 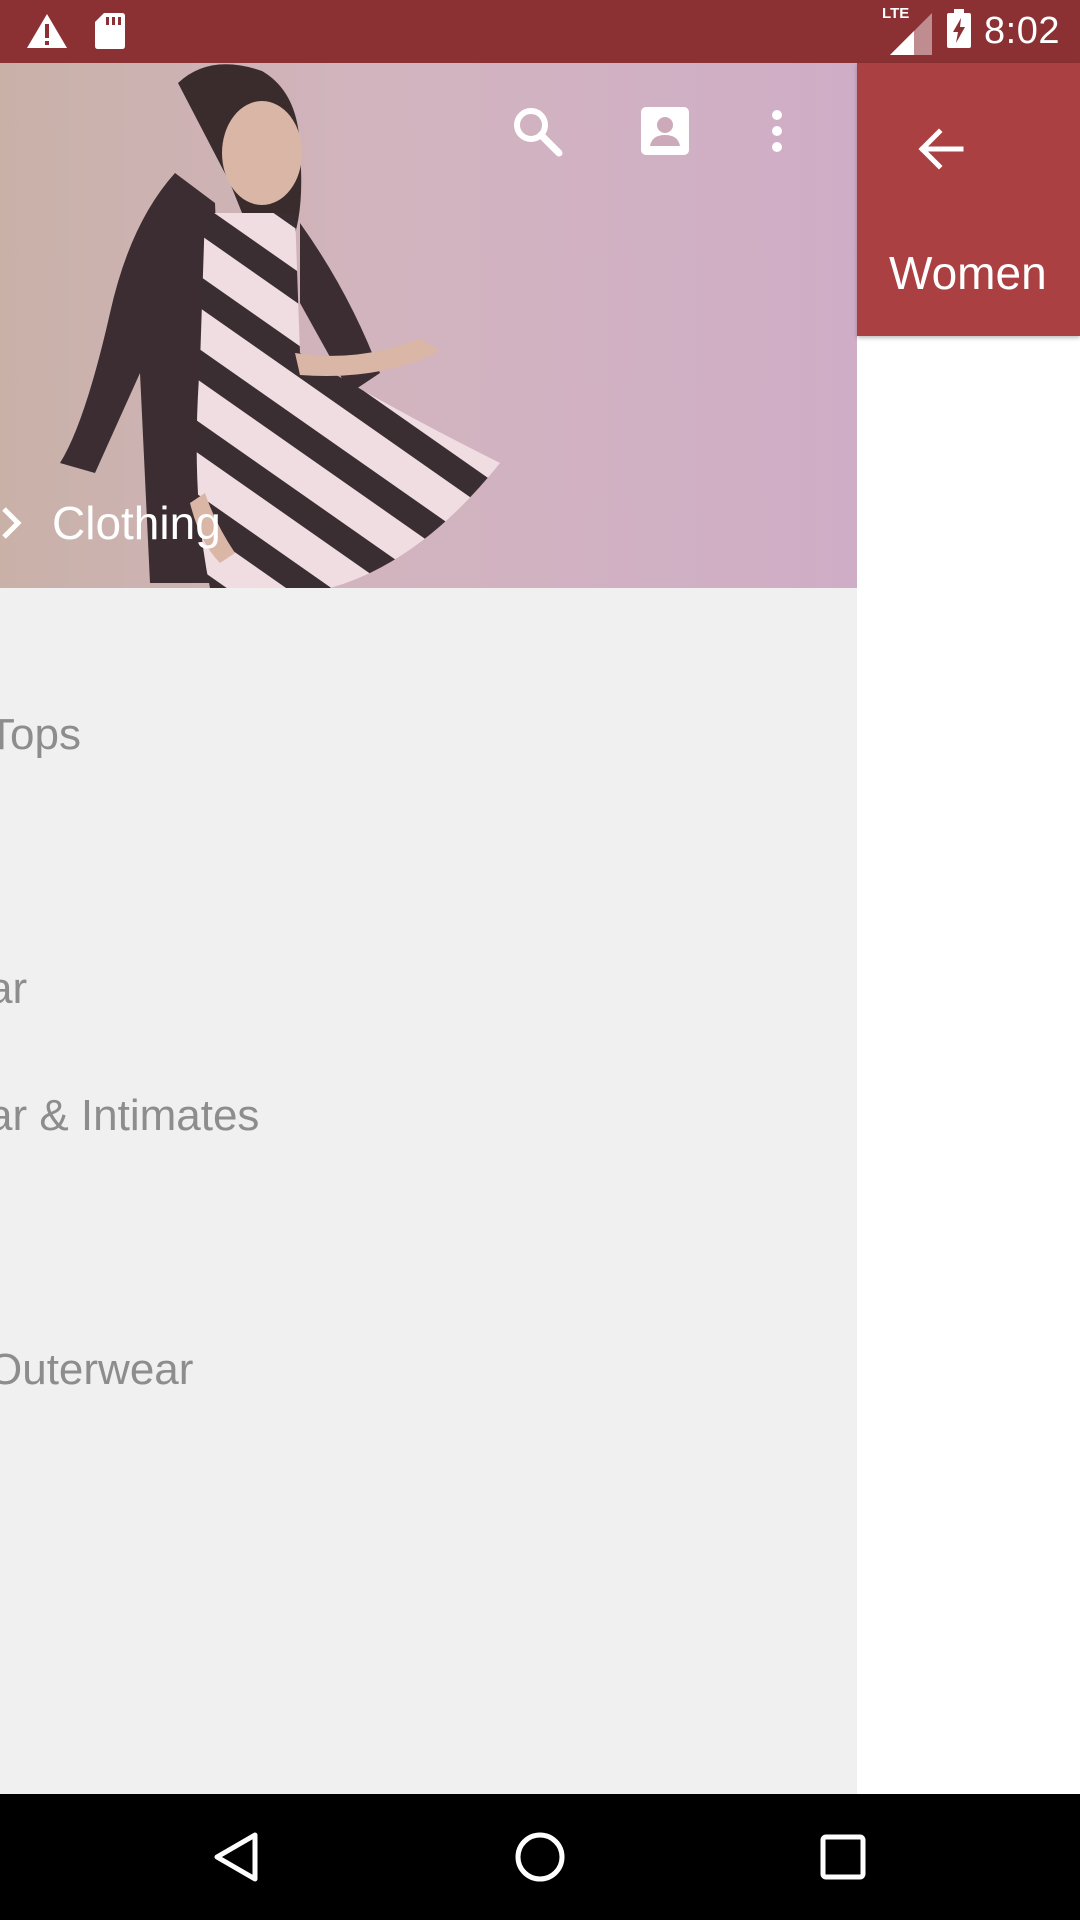 What do you see at coordinates (110, 33) in the screenshot?
I see `sd-card-icon` at bounding box center [110, 33].